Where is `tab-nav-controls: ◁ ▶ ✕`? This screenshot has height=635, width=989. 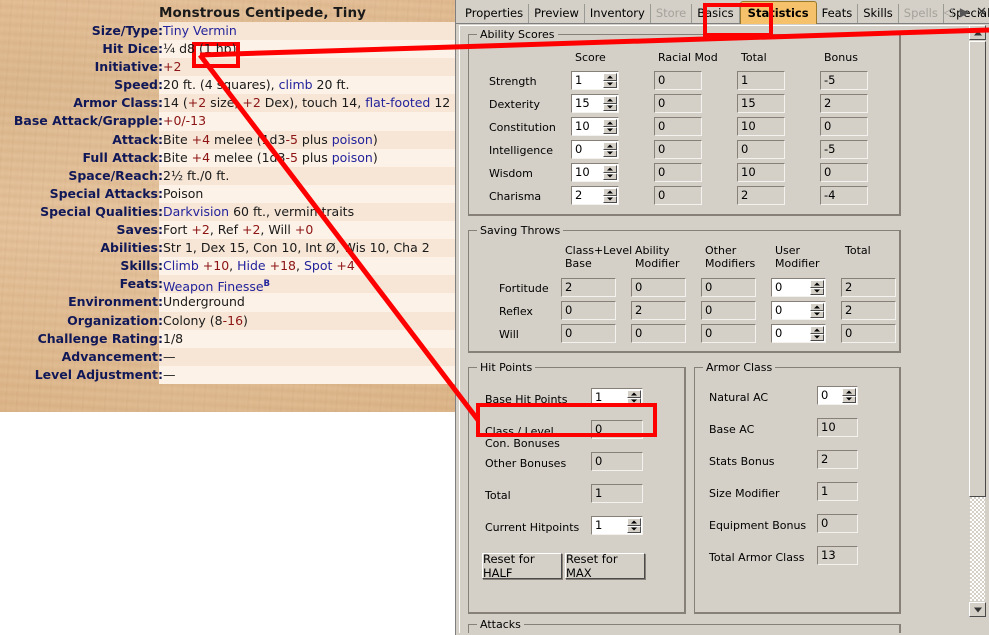 tab-nav-controls: ◁ ▶ ✕ is located at coordinates (965, 12).